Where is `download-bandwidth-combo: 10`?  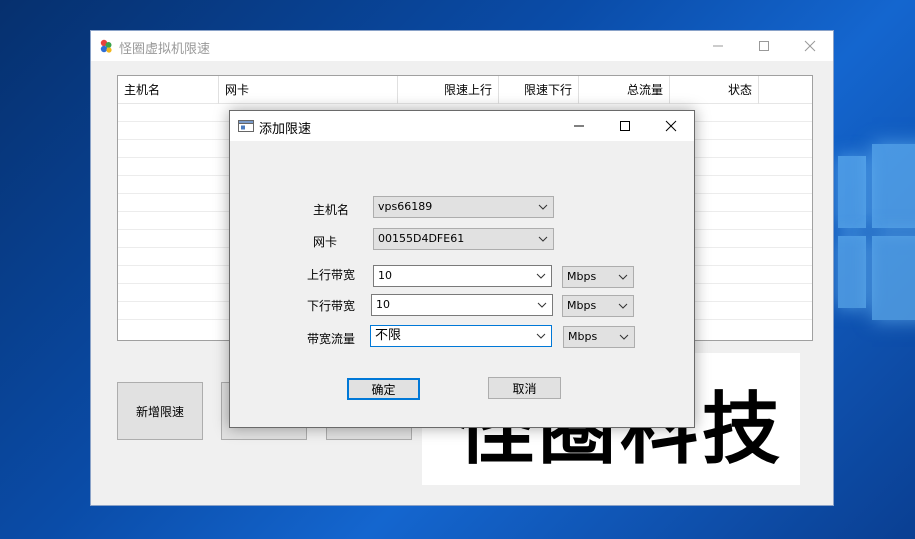
download-bandwidth-combo: 10 is located at coordinates (462, 305).